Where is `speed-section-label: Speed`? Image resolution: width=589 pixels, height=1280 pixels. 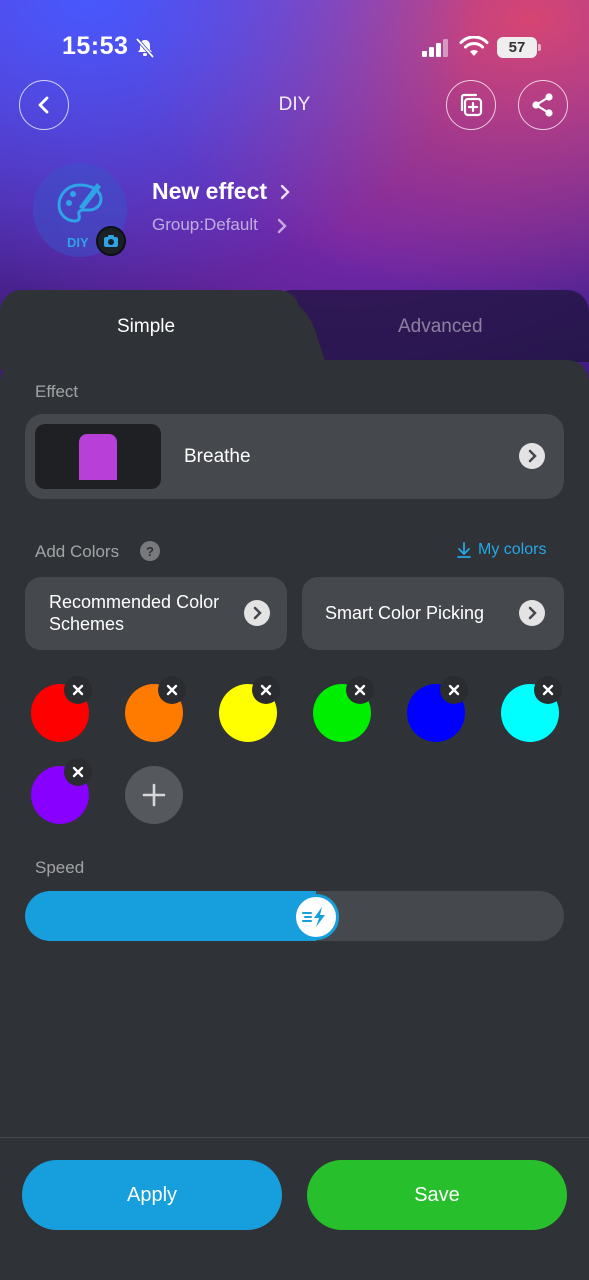 speed-section-label: Speed is located at coordinates (60, 867).